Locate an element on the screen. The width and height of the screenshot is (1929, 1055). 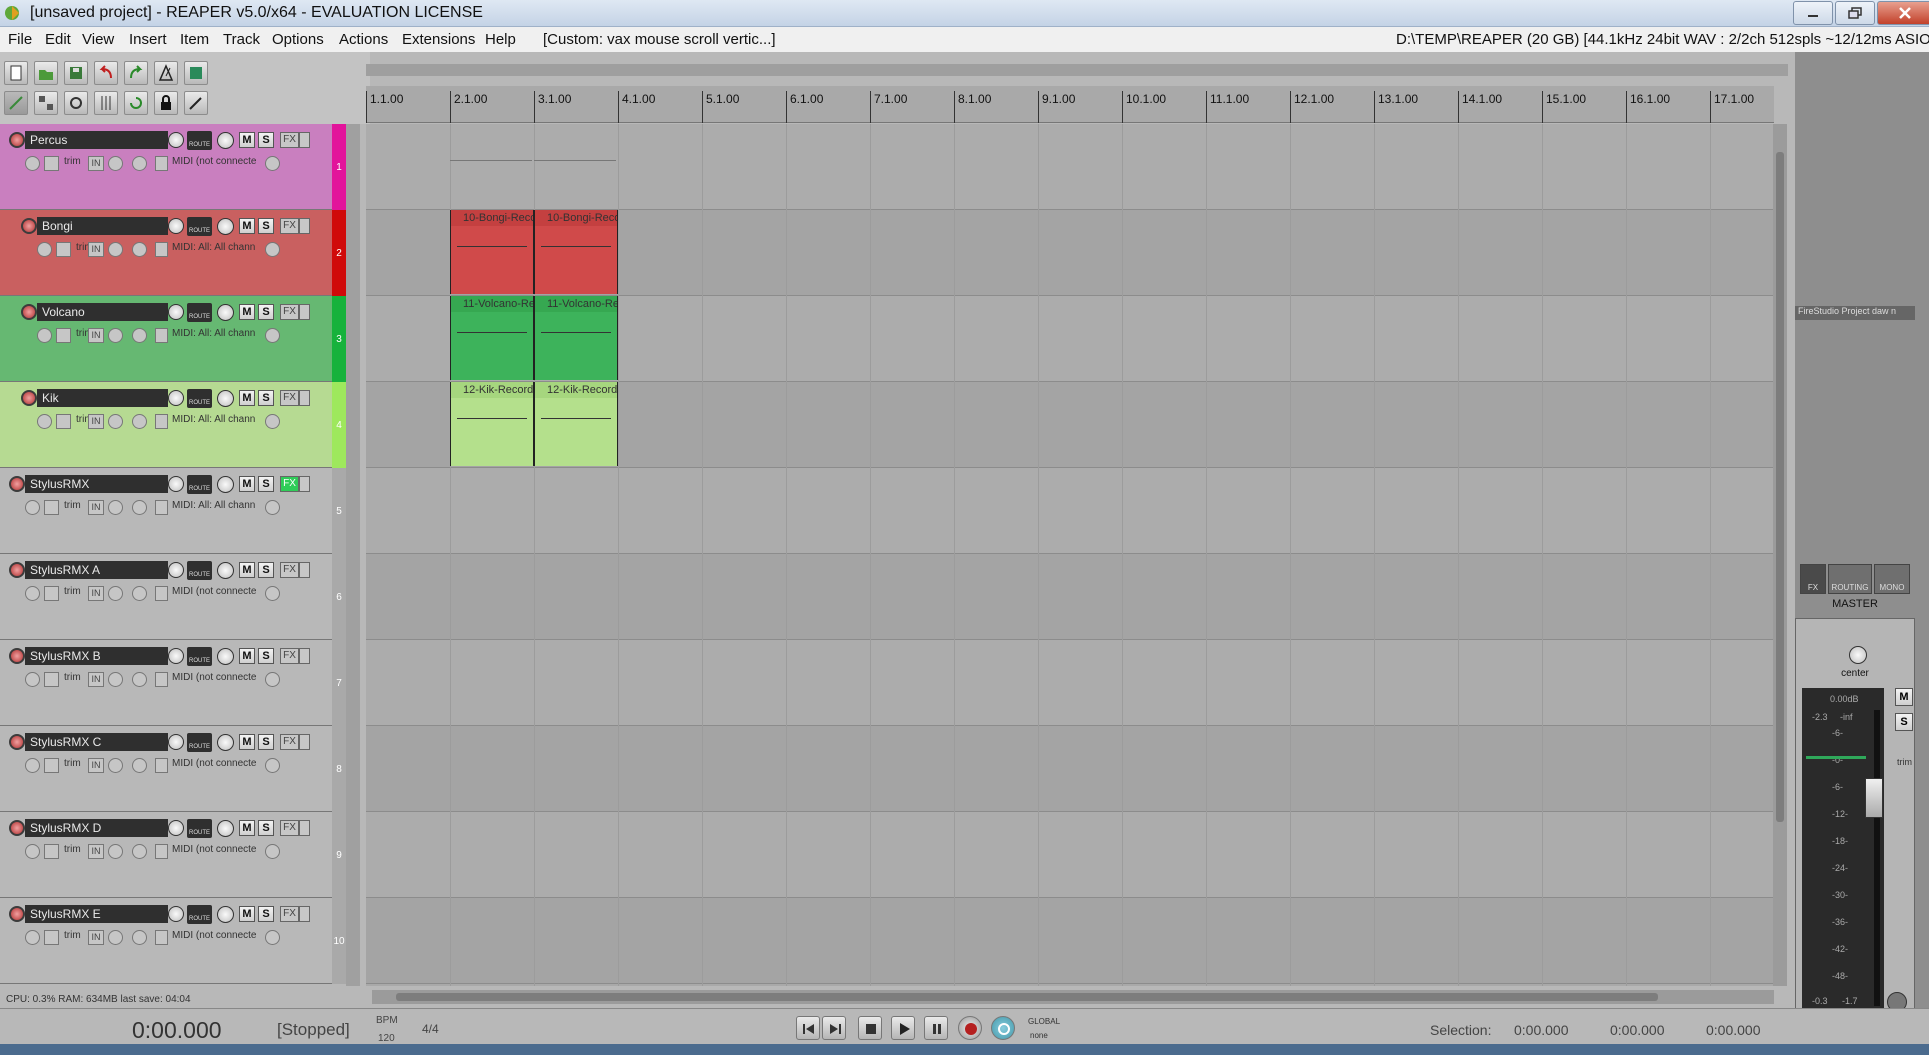
menu-file: File is located at coordinates (20, 39).